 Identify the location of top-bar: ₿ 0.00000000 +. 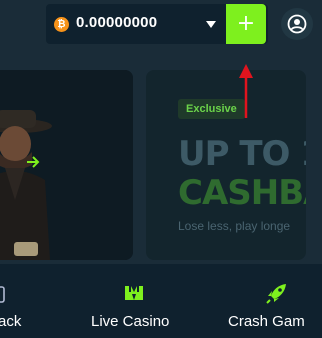
(161, 24).